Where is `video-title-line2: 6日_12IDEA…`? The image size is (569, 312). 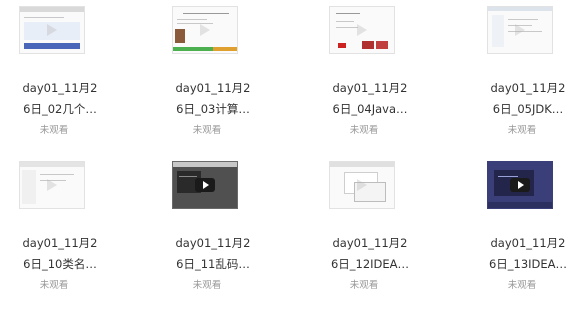
video-title-line2: 6日_12IDEA… is located at coordinates (370, 264).